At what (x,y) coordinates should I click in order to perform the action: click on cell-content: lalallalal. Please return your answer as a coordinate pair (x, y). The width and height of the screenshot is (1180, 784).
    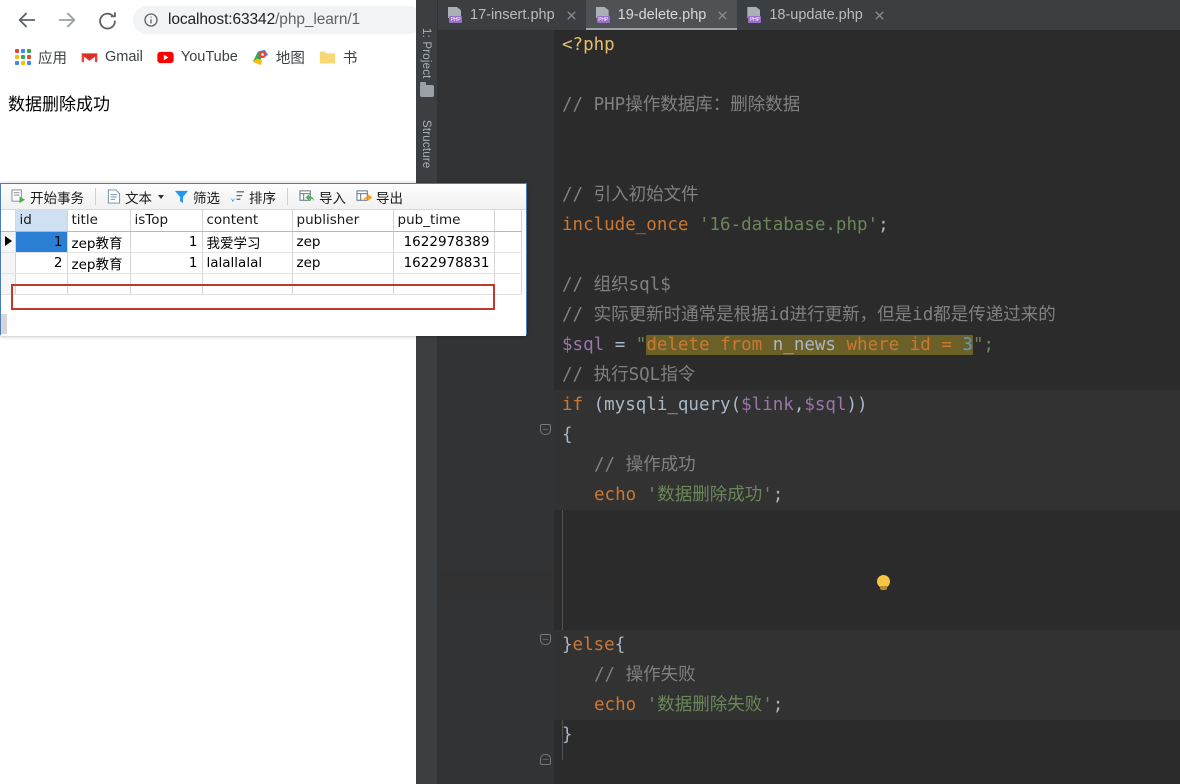
    Looking at the image, I should click on (247, 263).